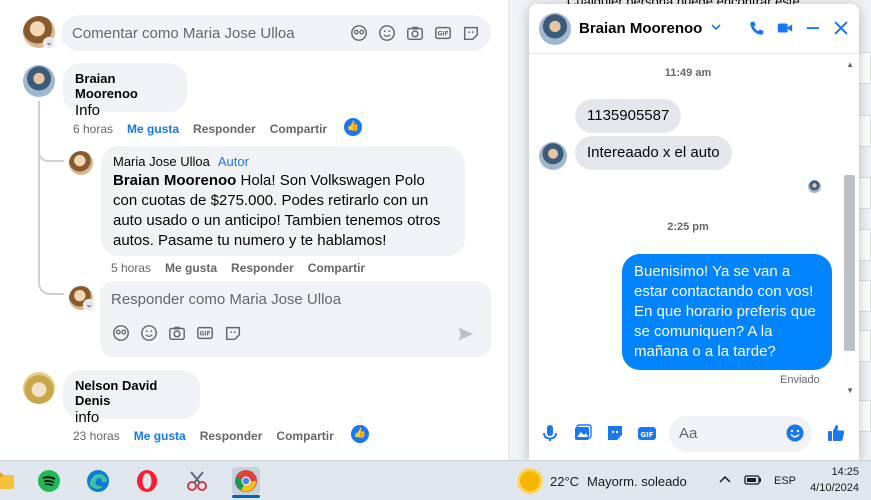 The height and width of the screenshot is (500, 871). Describe the element at coordinates (174, 180) in the screenshot. I see `mention-link: Braian Moorenoo` at that location.